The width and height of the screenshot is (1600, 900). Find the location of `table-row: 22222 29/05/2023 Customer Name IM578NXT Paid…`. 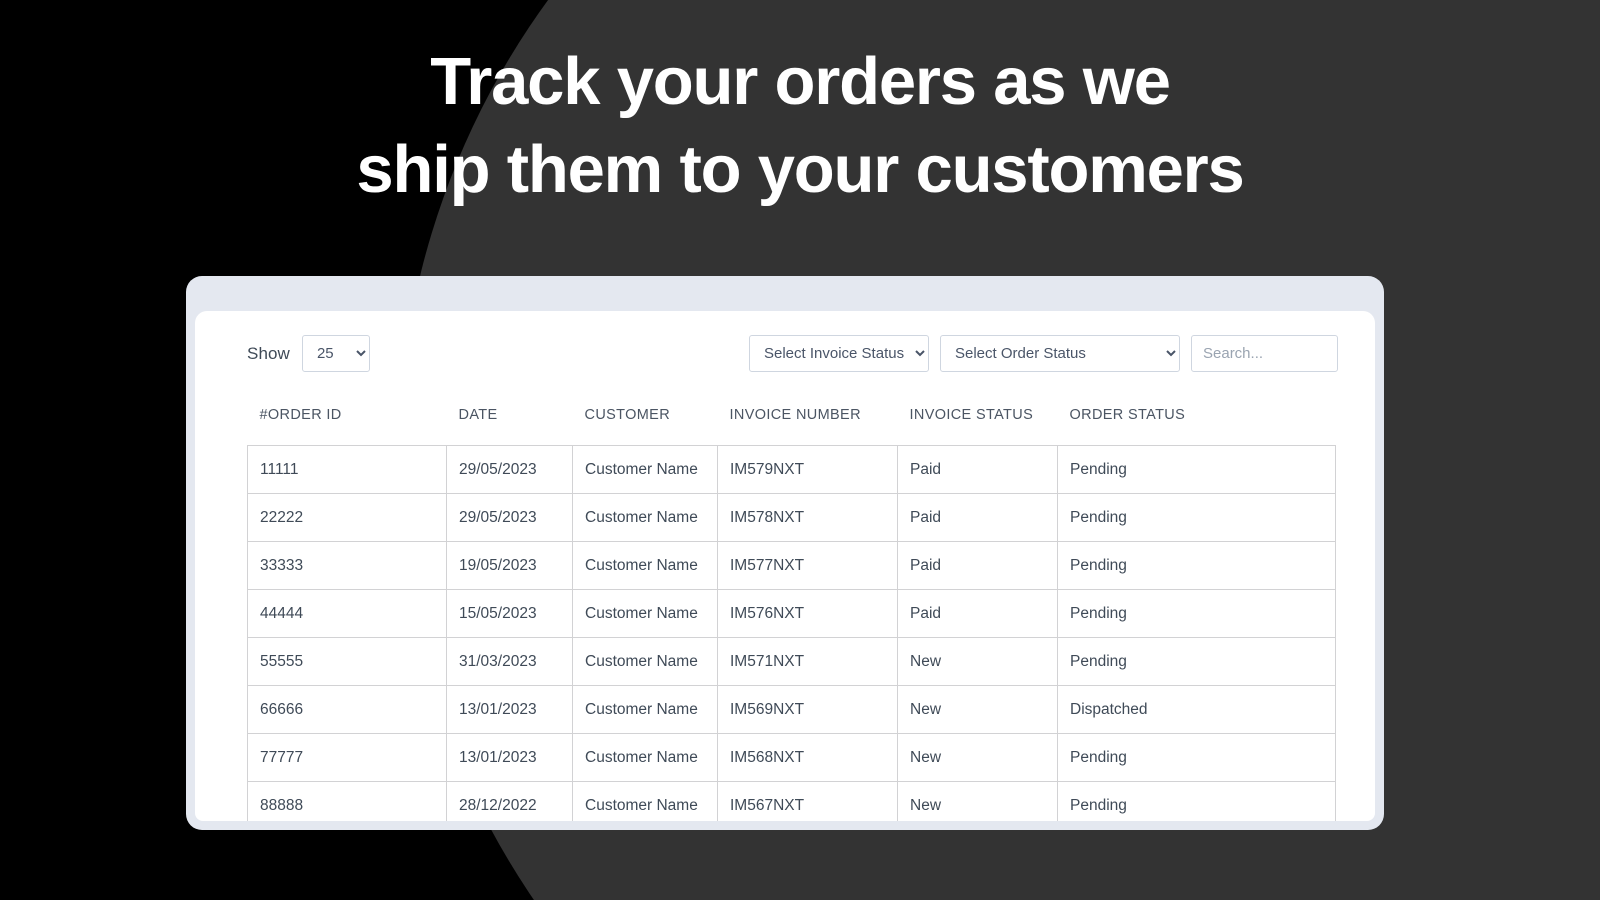

table-row: 22222 29/05/2023 Customer Name IM578NXT Paid… is located at coordinates (791, 517).